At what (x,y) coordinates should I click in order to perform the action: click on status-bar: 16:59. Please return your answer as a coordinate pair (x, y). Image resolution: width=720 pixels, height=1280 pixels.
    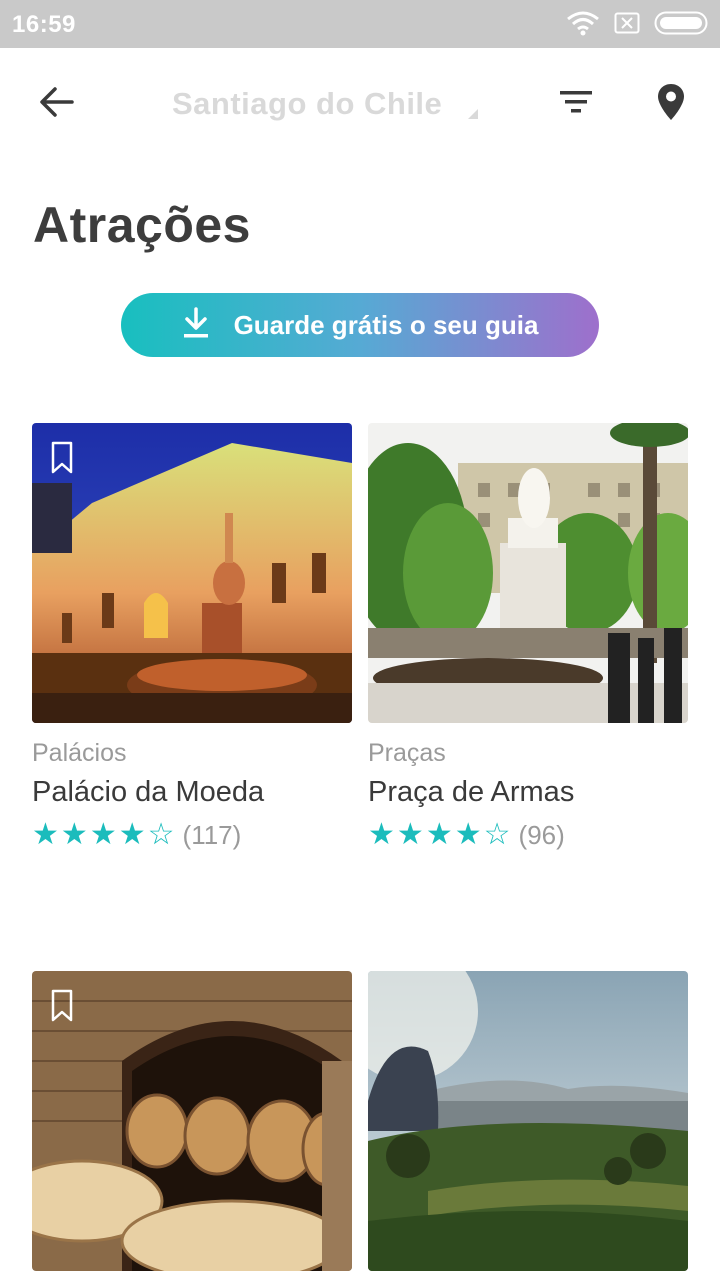
    Looking at the image, I should click on (360, 24).